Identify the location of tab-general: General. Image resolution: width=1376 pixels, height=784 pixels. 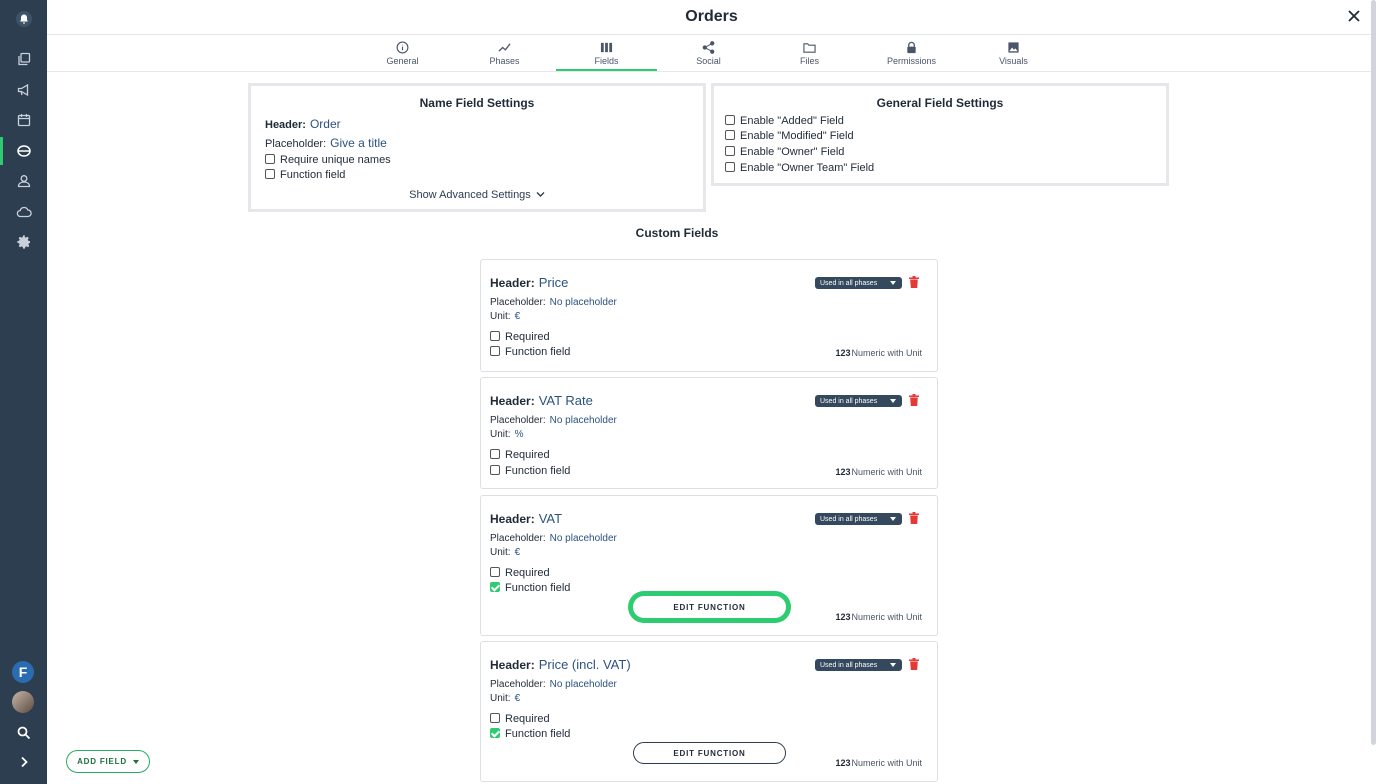
(402, 53).